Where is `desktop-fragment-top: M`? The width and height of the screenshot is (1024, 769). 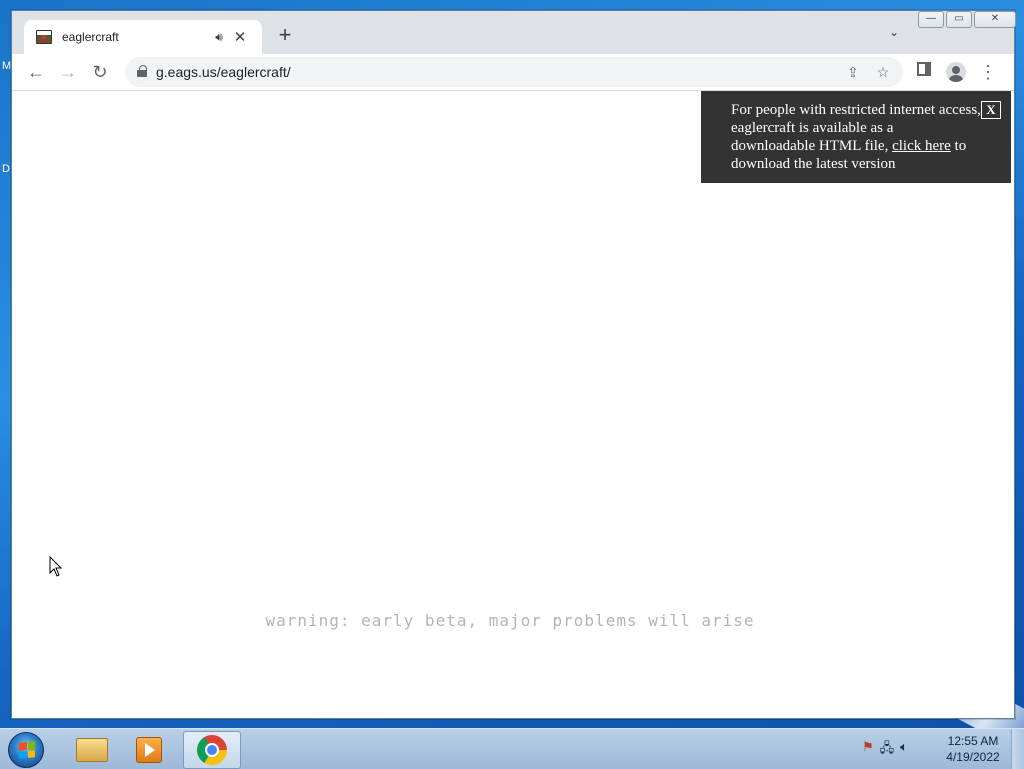
desktop-fragment-top: M is located at coordinates (7, 66).